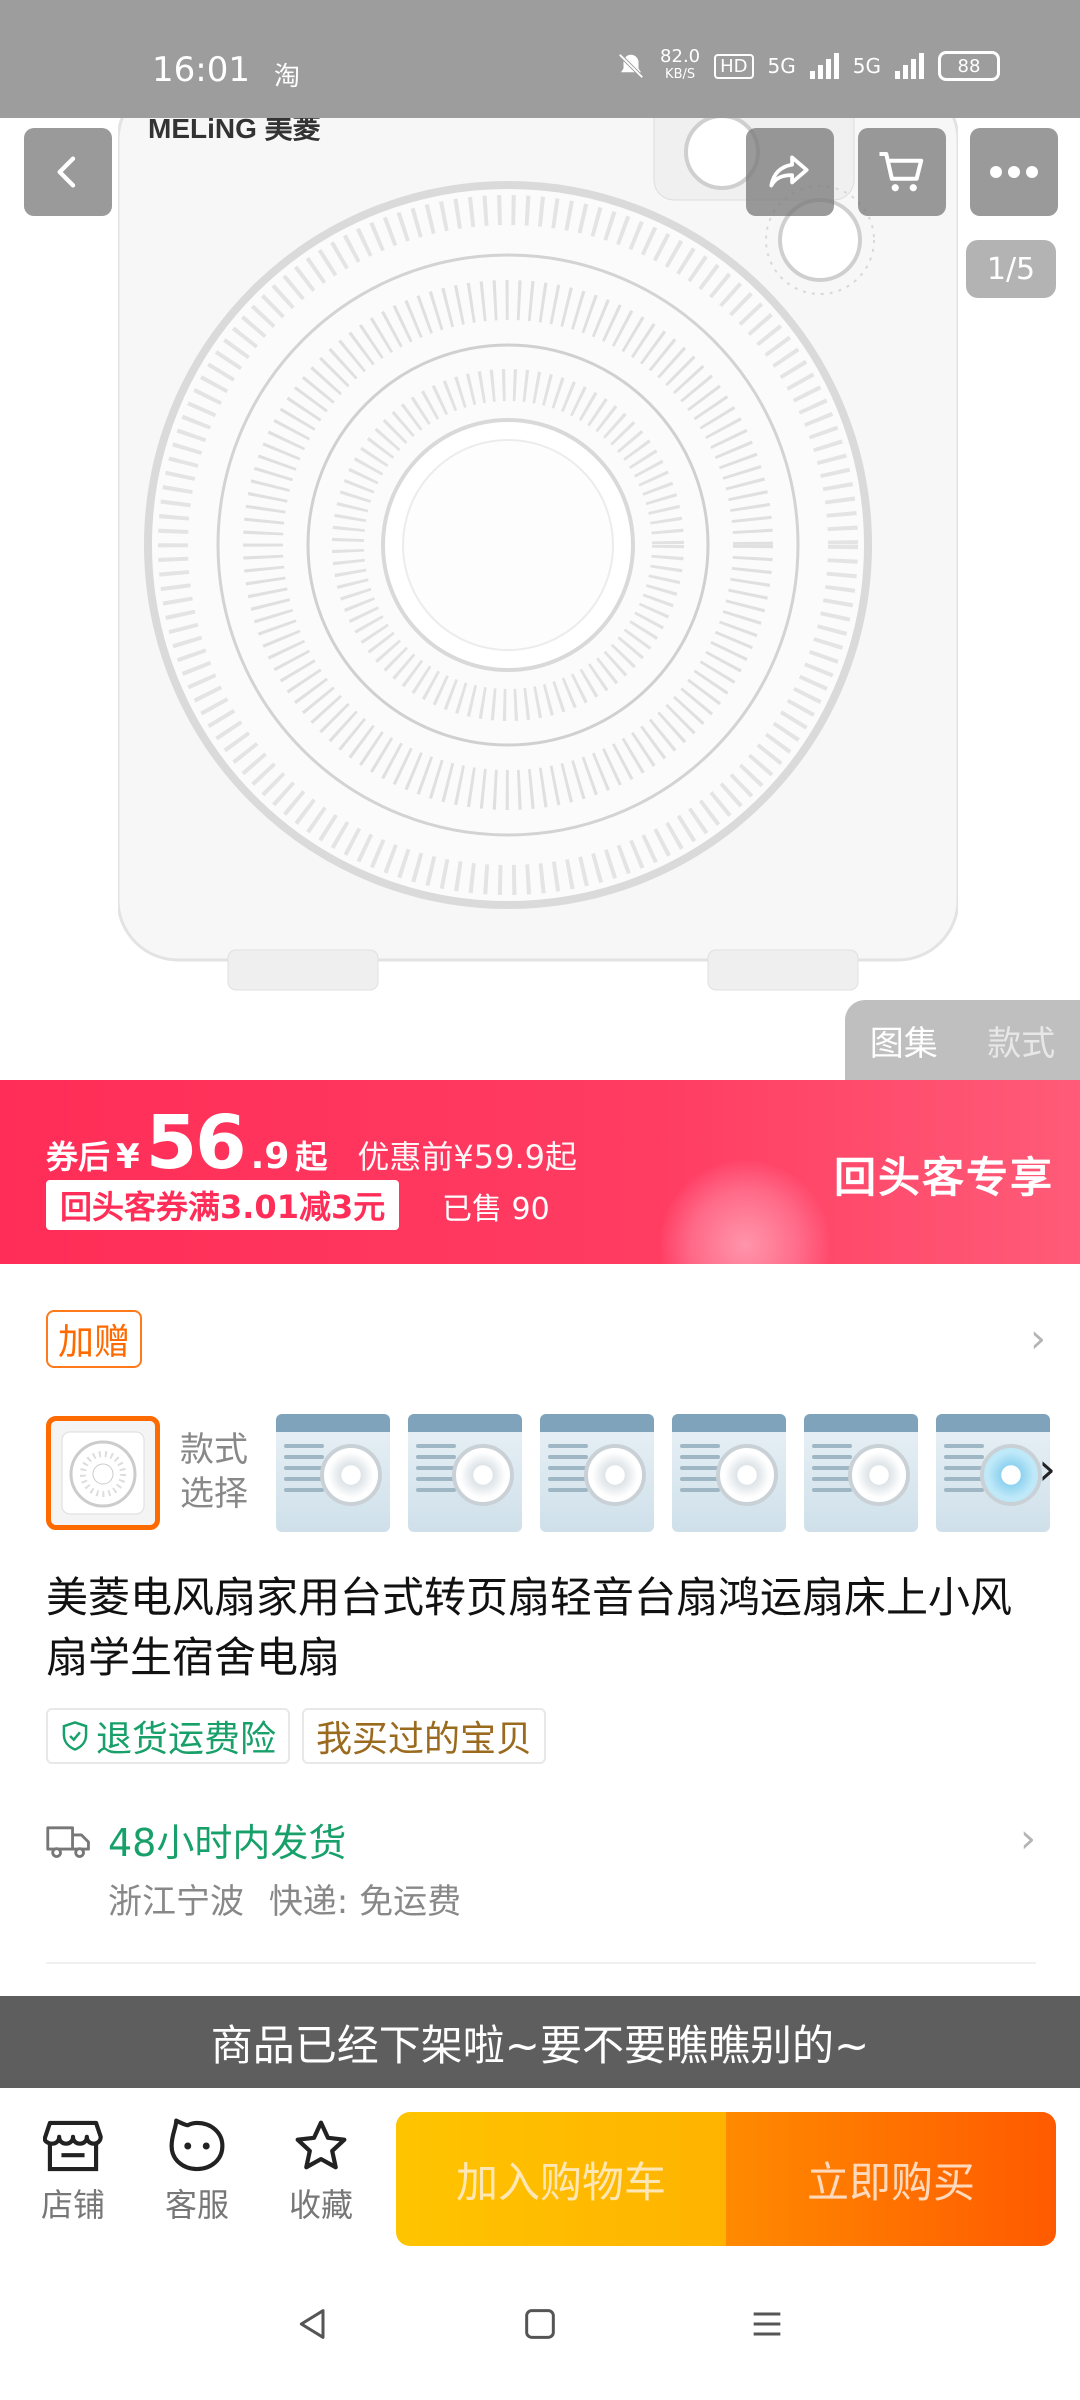 The width and height of the screenshot is (1080, 2400). What do you see at coordinates (321, 2145) in the screenshot?
I see `star-icon` at bounding box center [321, 2145].